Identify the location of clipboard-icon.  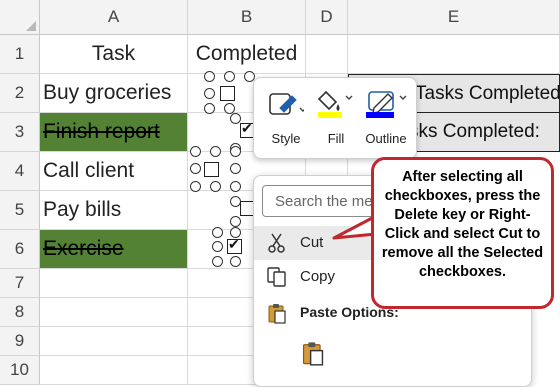
(277, 314).